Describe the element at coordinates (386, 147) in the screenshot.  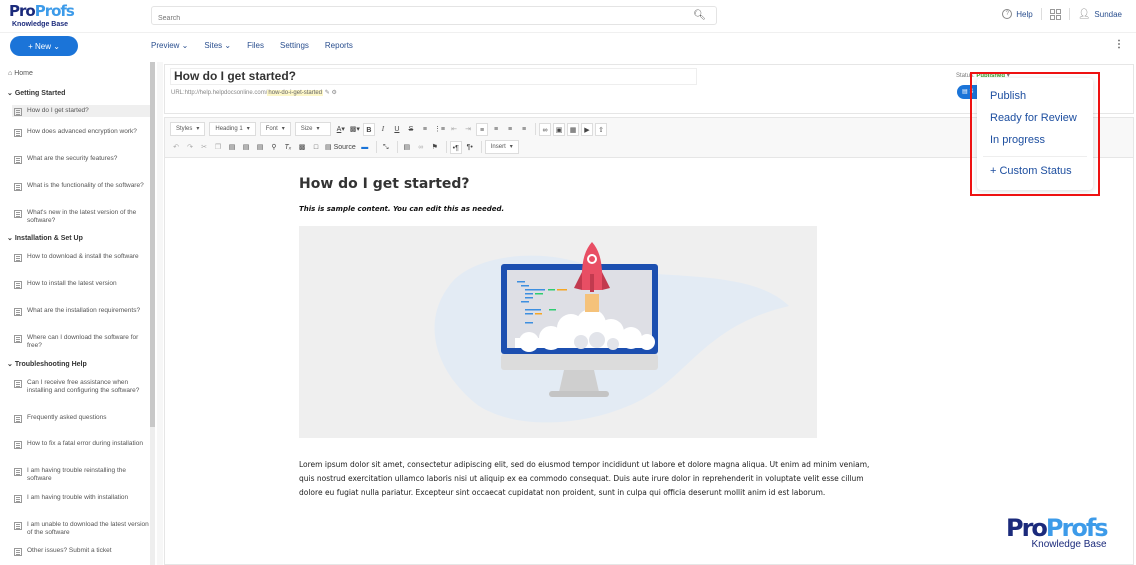
I see `maximize-icon: ⤡` at that location.